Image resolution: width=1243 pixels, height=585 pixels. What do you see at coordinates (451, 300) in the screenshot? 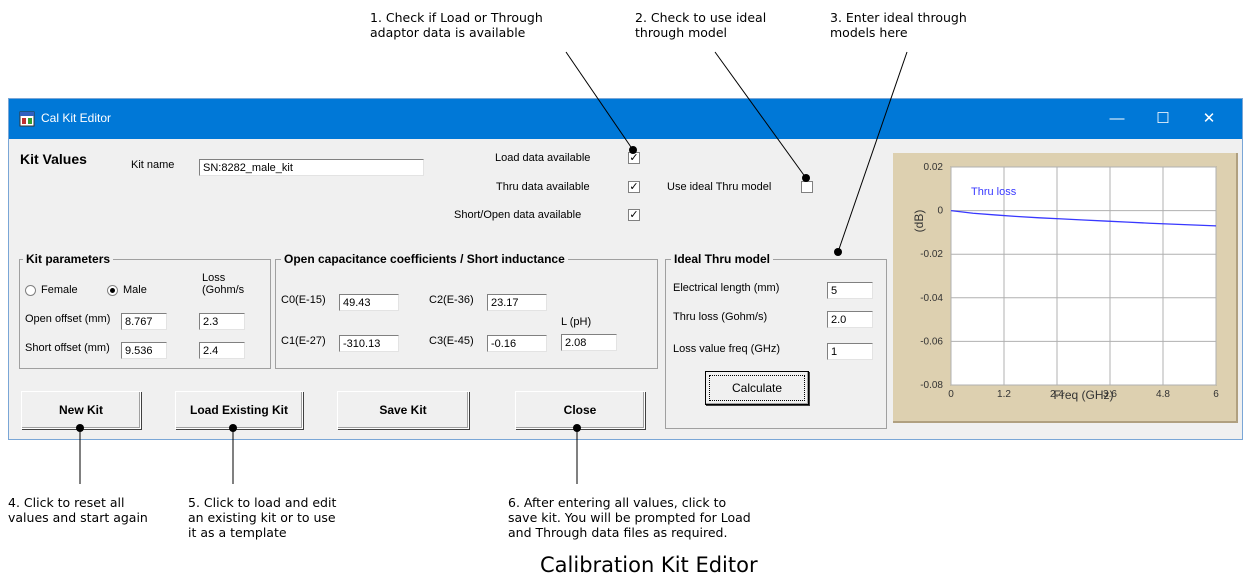
I see `c2-label: C2(E-36)` at bounding box center [451, 300].